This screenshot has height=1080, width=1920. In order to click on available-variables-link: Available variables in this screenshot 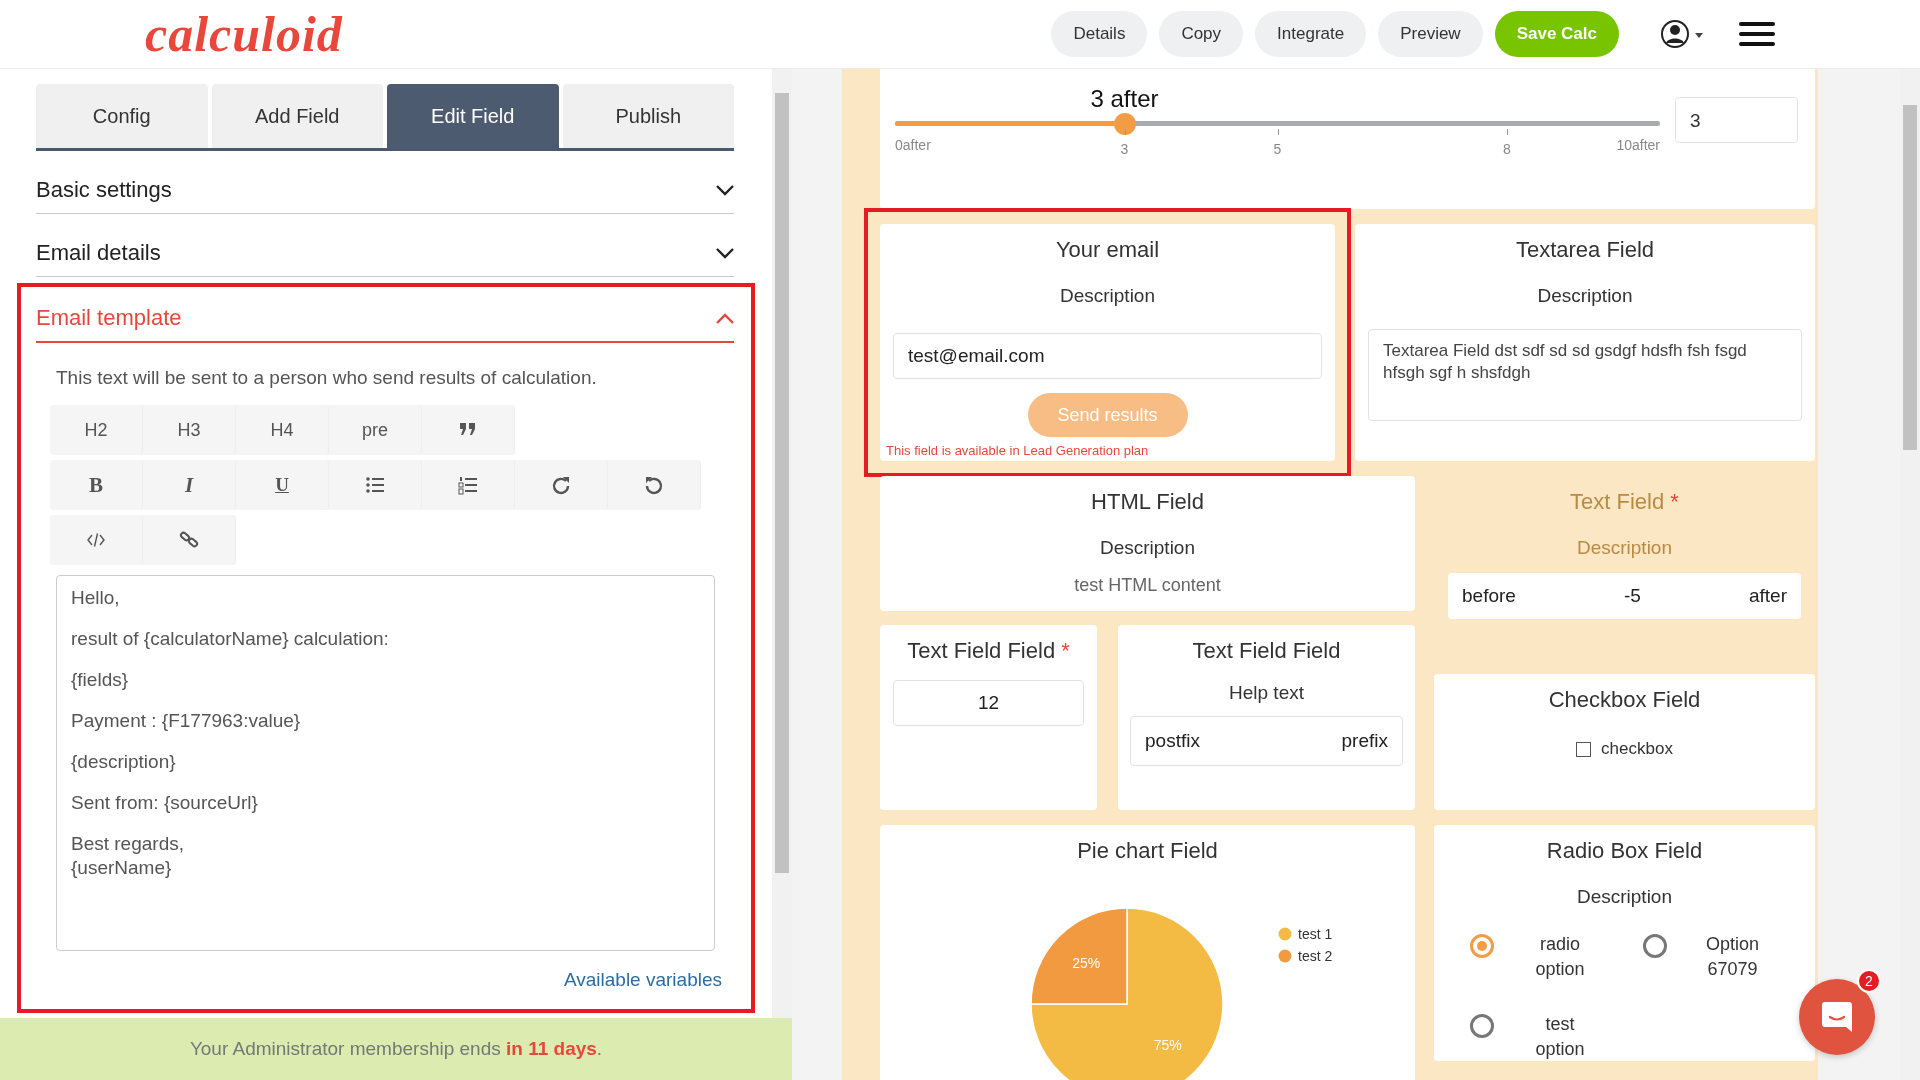, I will do `click(642, 980)`.